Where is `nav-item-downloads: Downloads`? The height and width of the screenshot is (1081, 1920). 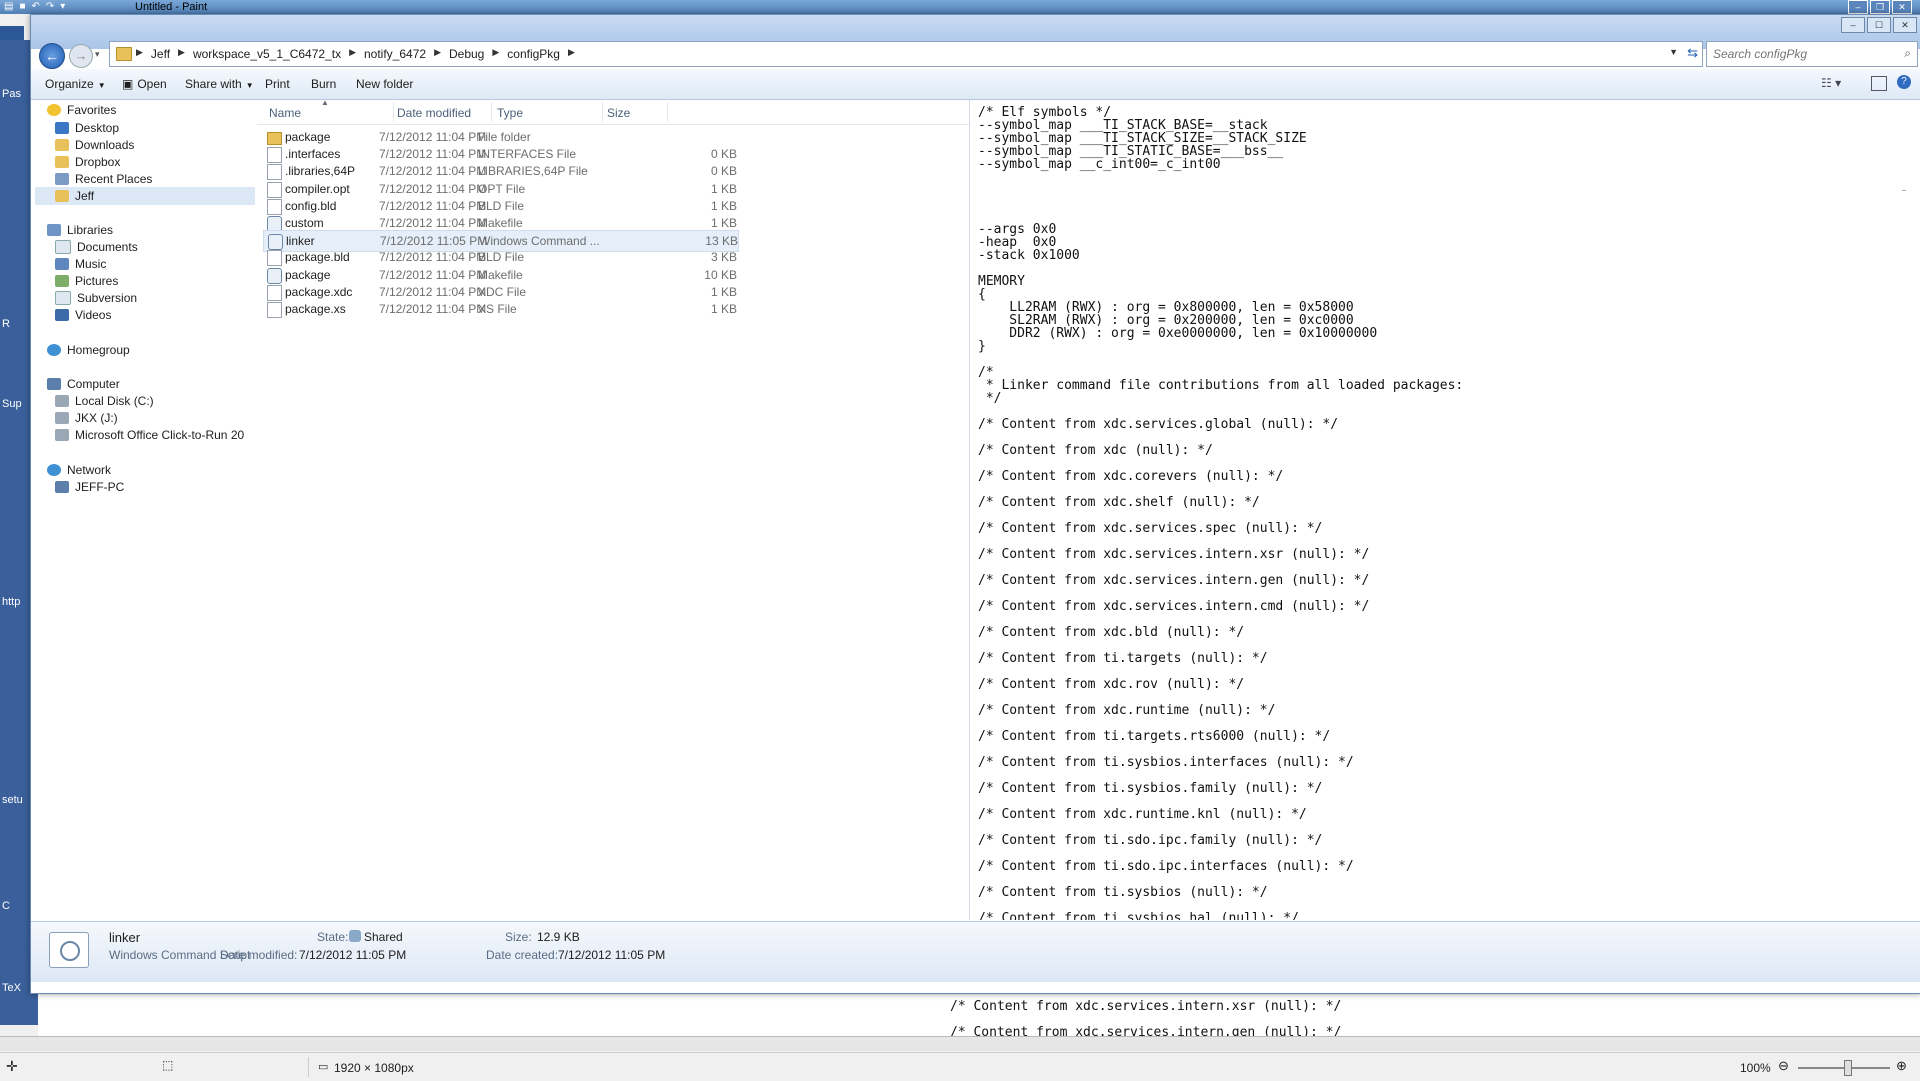 nav-item-downloads: Downloads is located at coordinates (94, 145).